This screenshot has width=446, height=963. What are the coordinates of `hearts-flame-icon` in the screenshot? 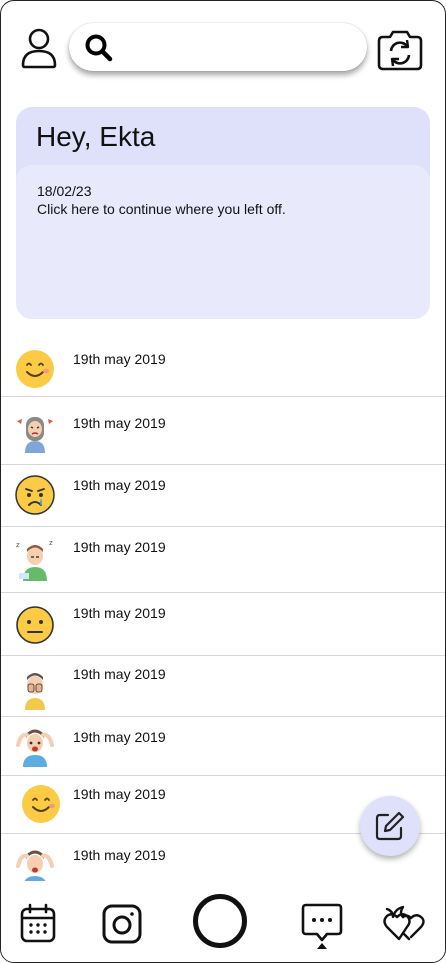 It's located at (404, 923).